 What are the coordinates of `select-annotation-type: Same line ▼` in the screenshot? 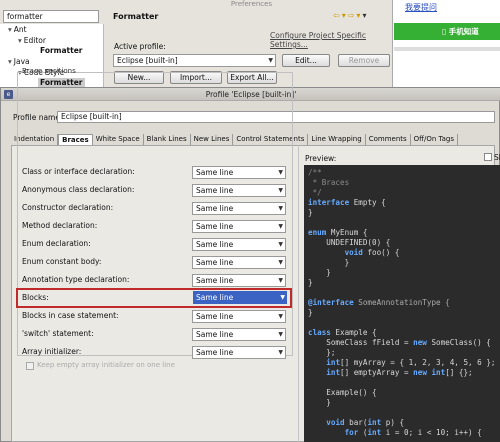 It's located at (239, 280).